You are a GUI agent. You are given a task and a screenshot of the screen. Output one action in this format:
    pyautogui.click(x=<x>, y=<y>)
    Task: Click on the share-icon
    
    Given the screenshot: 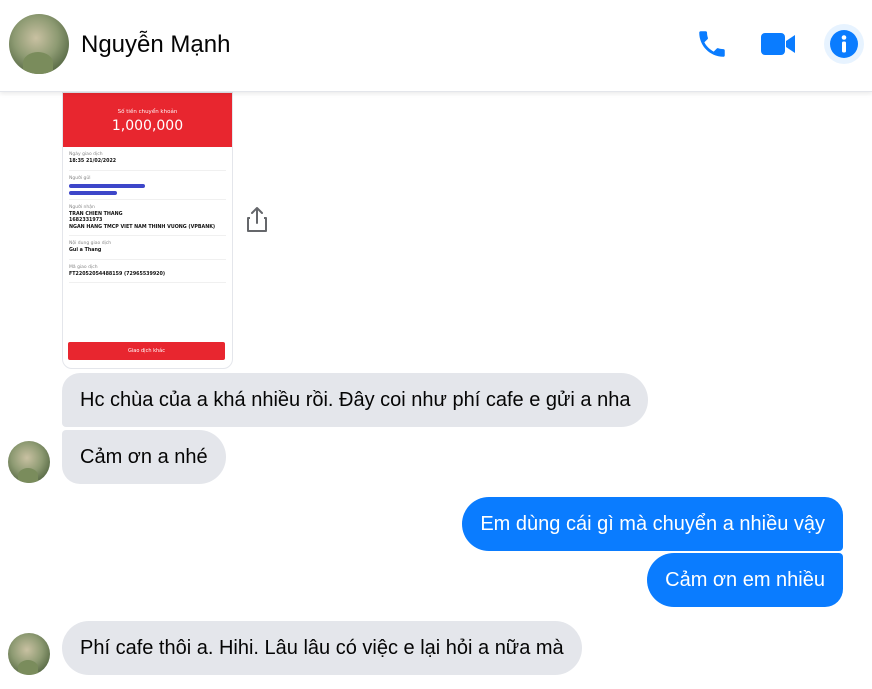 What is the action you would take?
    pyautogui.click(x=257, y=219)
    